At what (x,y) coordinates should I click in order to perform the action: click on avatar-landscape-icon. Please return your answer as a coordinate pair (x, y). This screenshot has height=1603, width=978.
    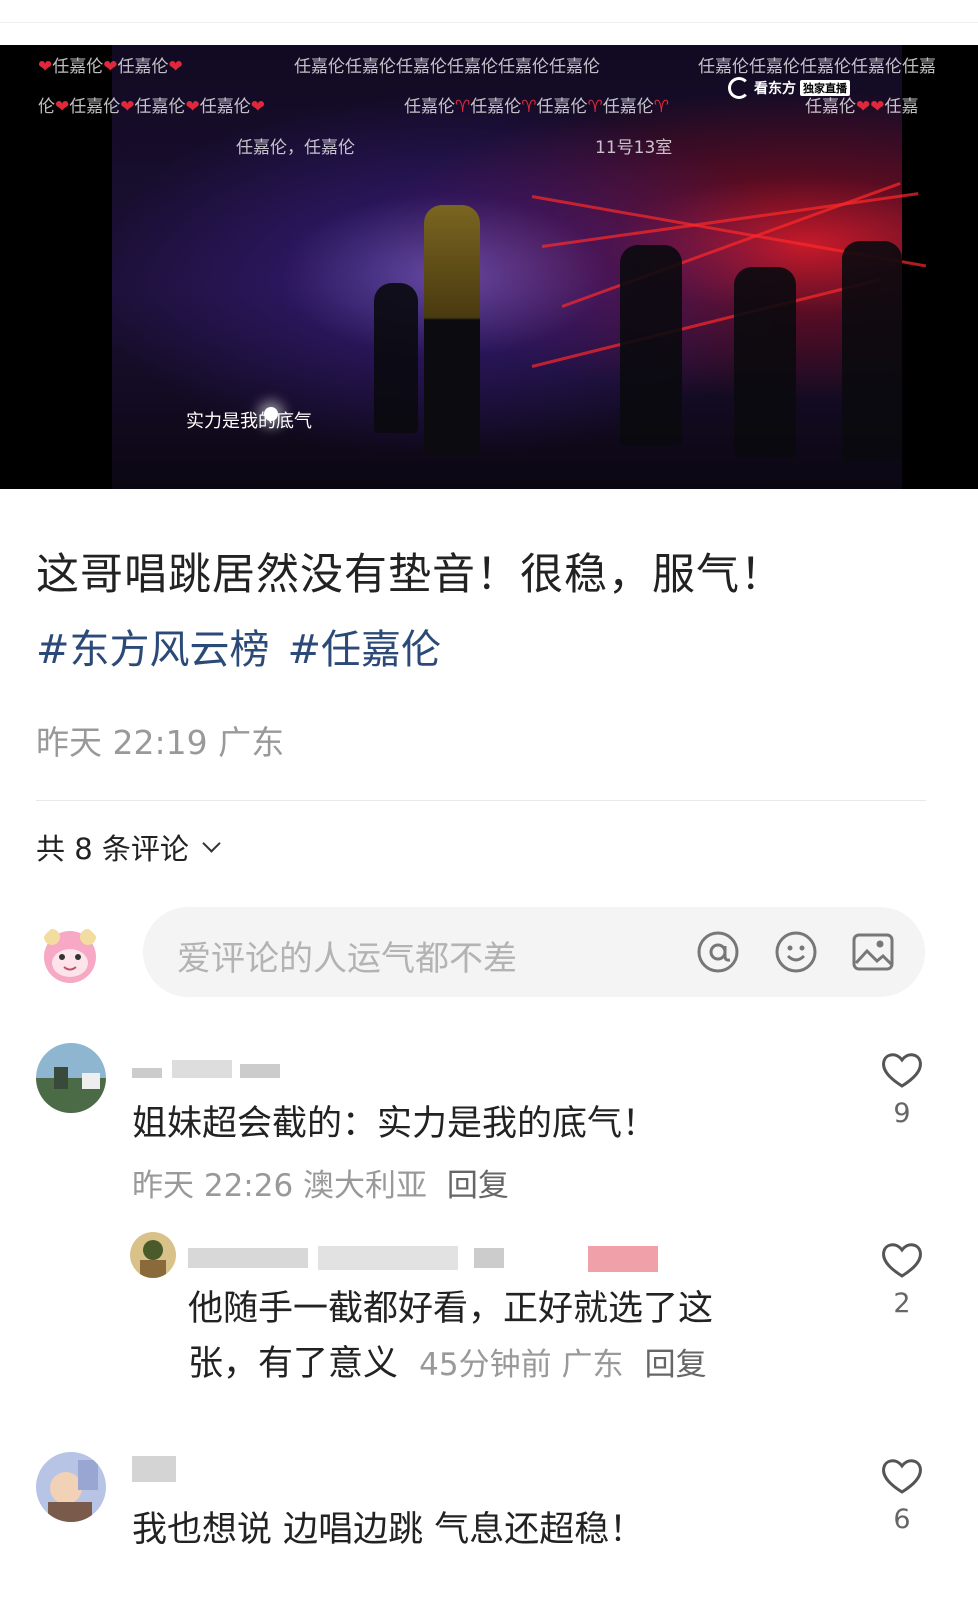
    Looking at the image, I should click on (71, 1078).